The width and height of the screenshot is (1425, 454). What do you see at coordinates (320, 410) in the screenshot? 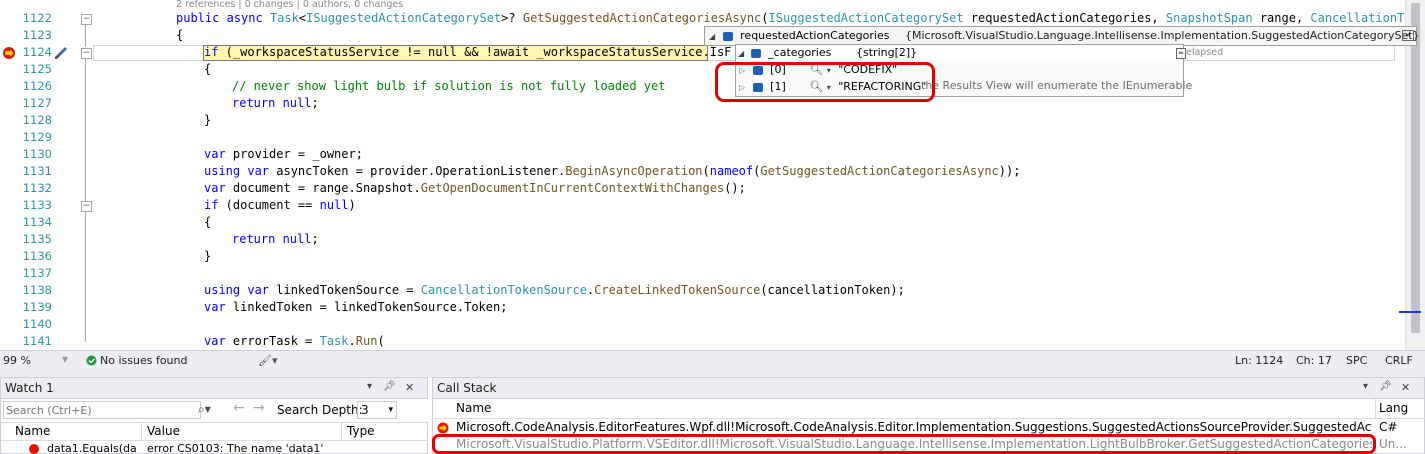
I see `search-depth-label: Search Depth:` at bounding box center [320, 410].